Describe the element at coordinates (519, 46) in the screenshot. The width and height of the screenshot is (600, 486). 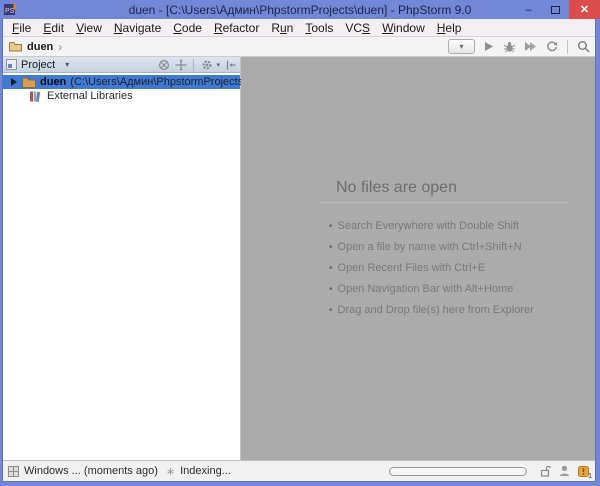
I see `run-toolbar: ▾` at that location.